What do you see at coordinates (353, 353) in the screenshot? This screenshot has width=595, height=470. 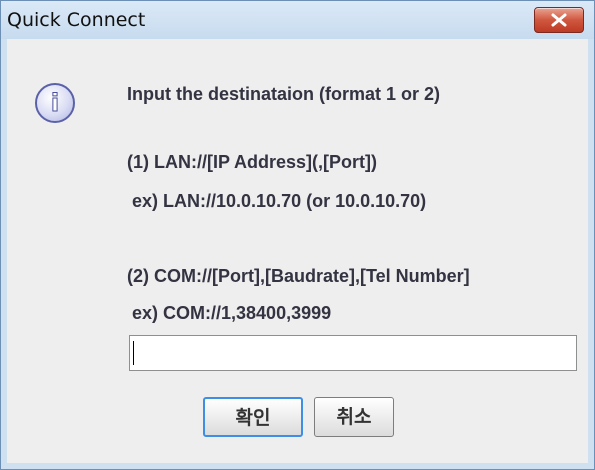 I see `destination-input` at bounding box center [353, 353].